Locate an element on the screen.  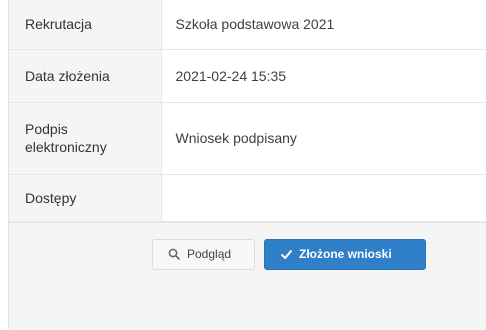
e-signature-label: Podpis elektroniczny is located at coordinates (85, 138).